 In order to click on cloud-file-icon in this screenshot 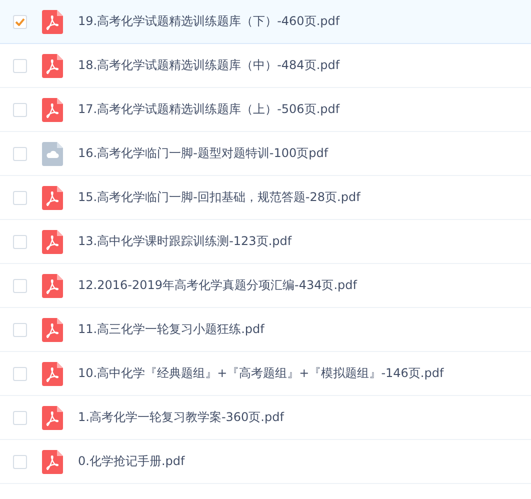, I will do `click(52, 154)`.